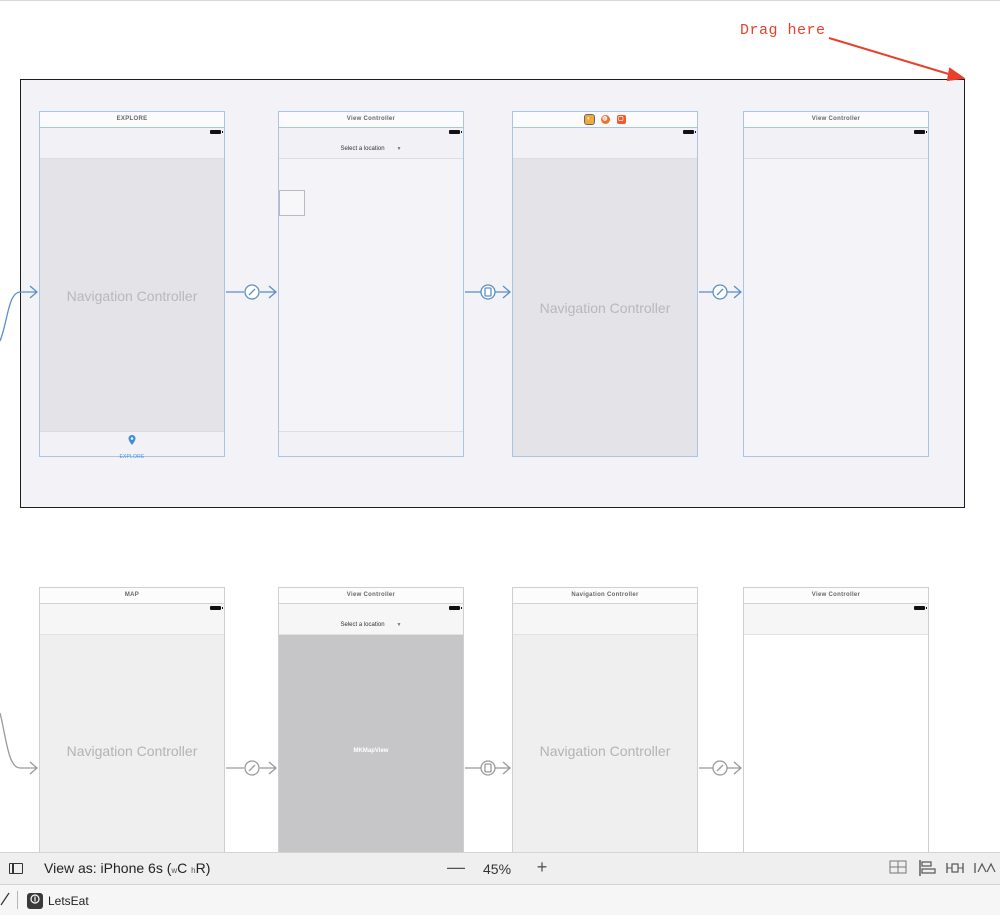 Image resolution: width=1000 pixels, height=915 pixels. Describe the element at coordinates (68, 901) in the screenshot. I see `scheme-name: LetsEat` at that location.